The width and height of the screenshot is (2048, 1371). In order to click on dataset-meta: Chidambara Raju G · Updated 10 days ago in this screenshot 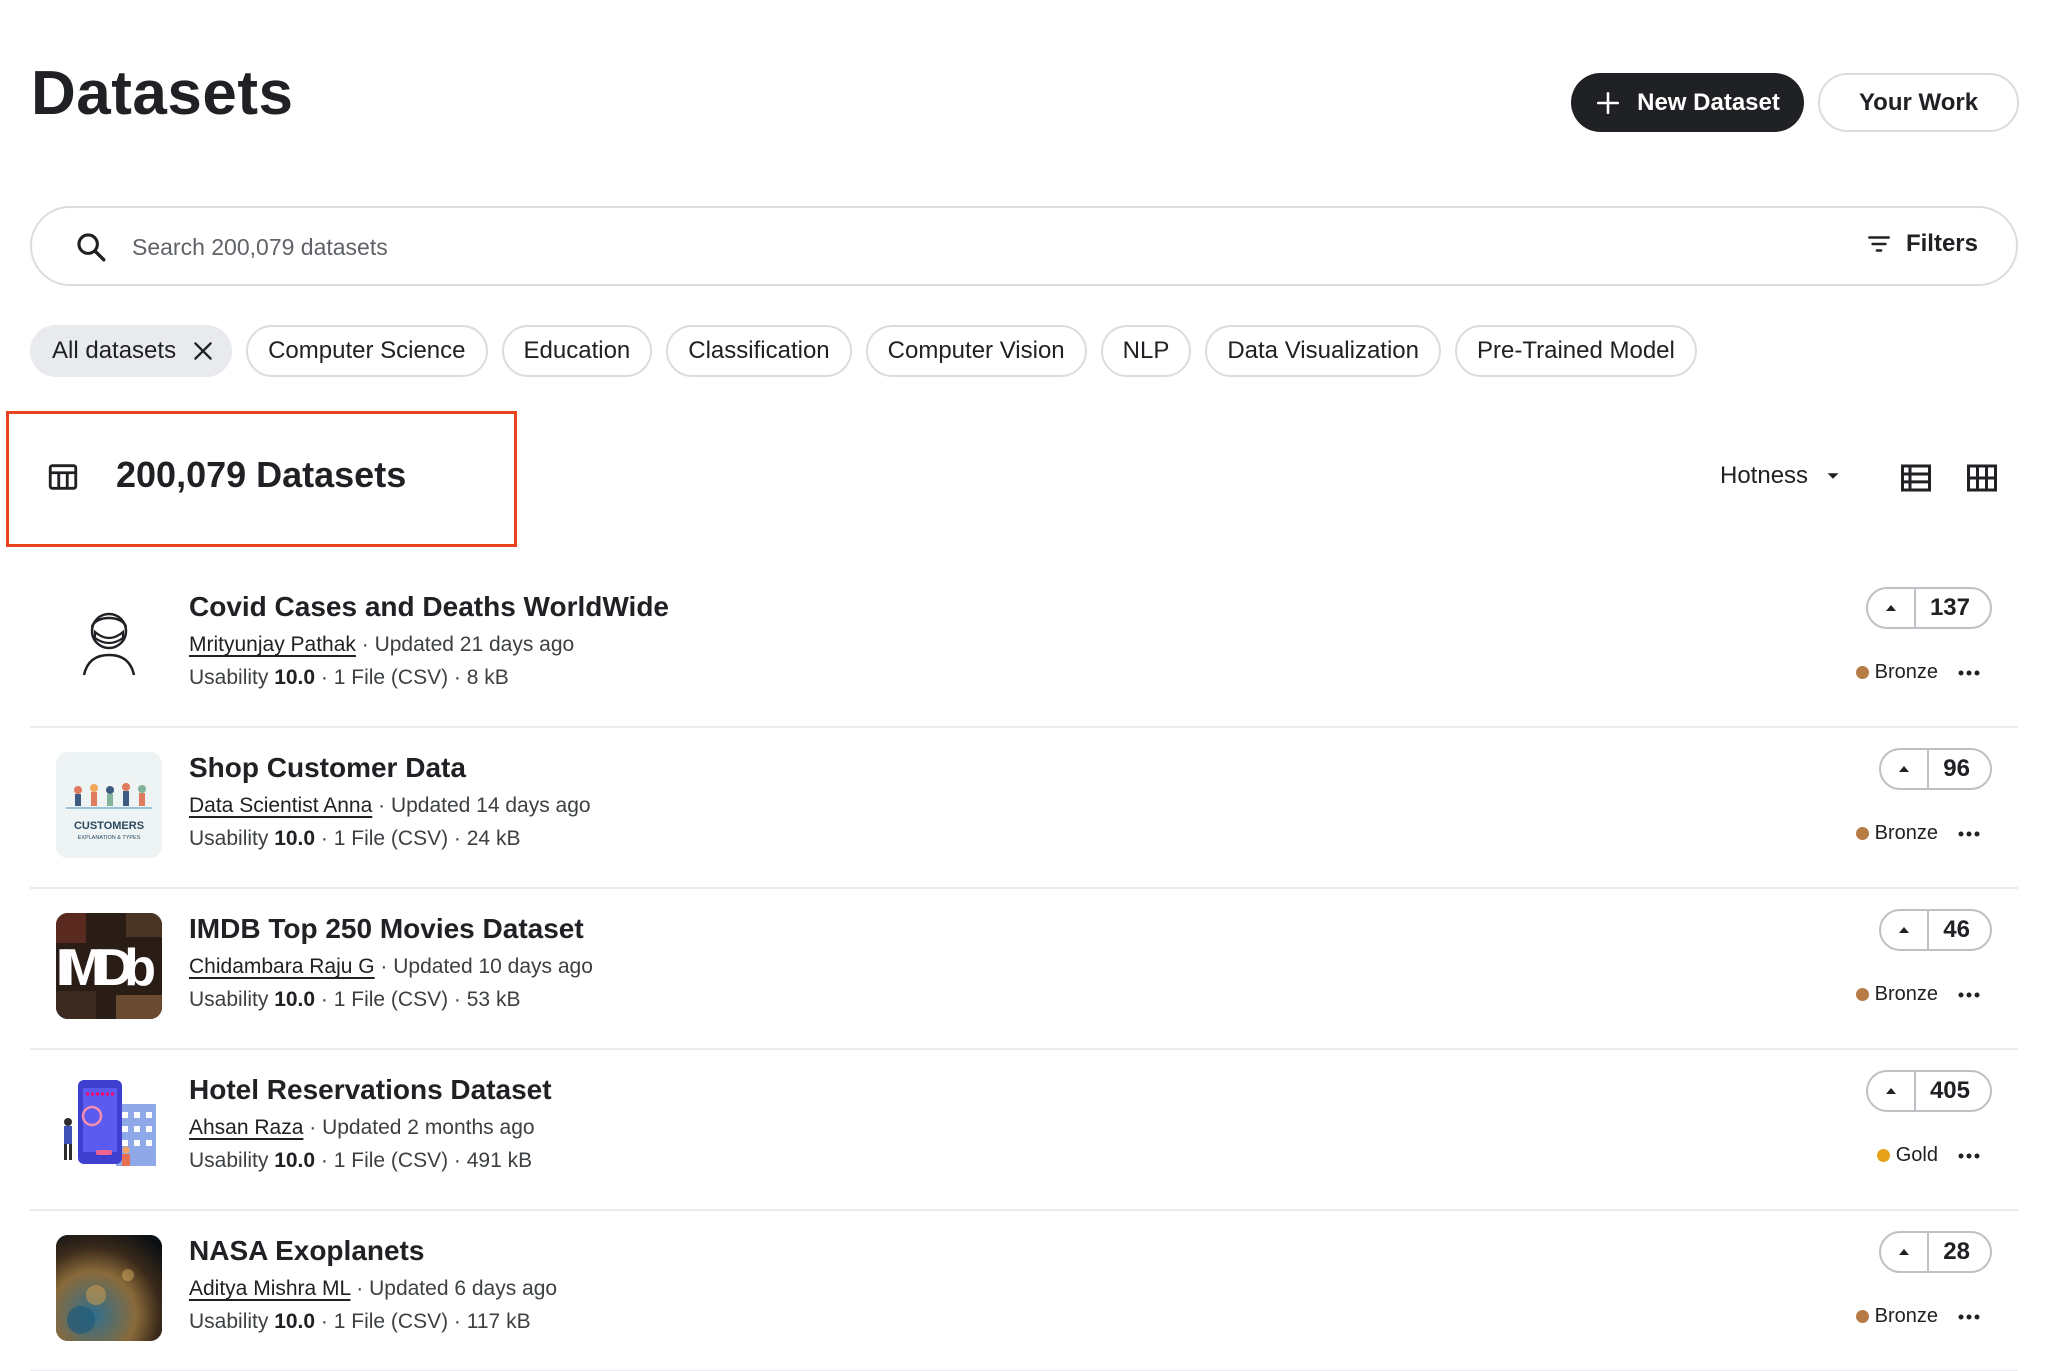, I will do `click(391, 967)`.